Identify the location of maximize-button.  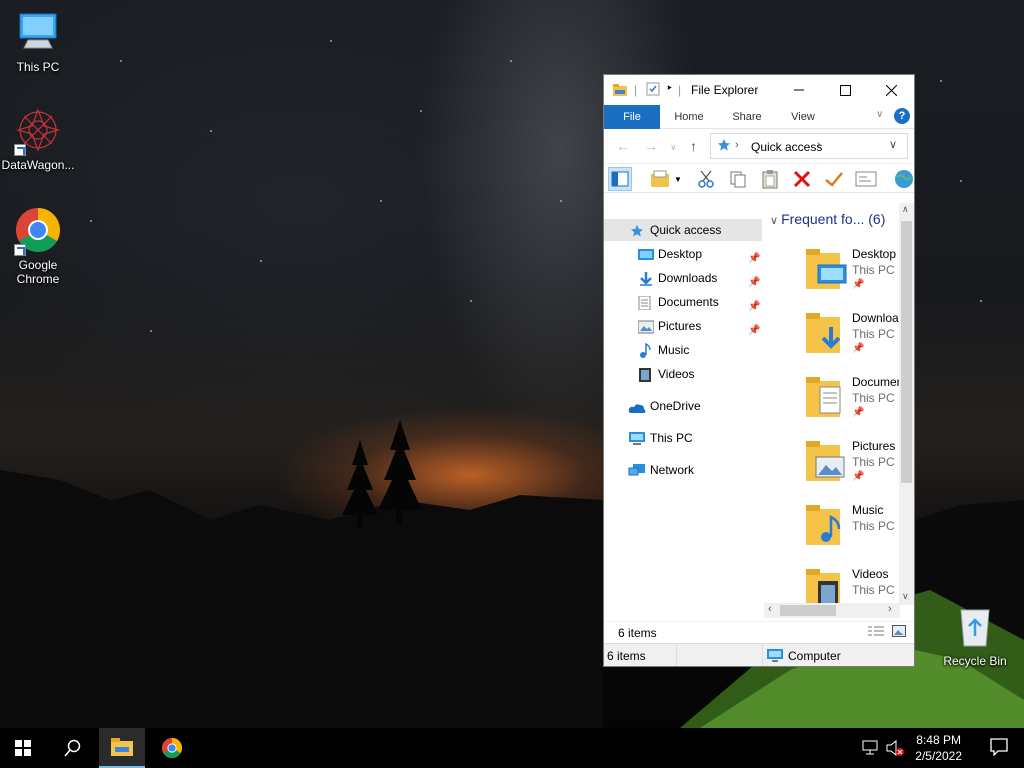
(845, 90).